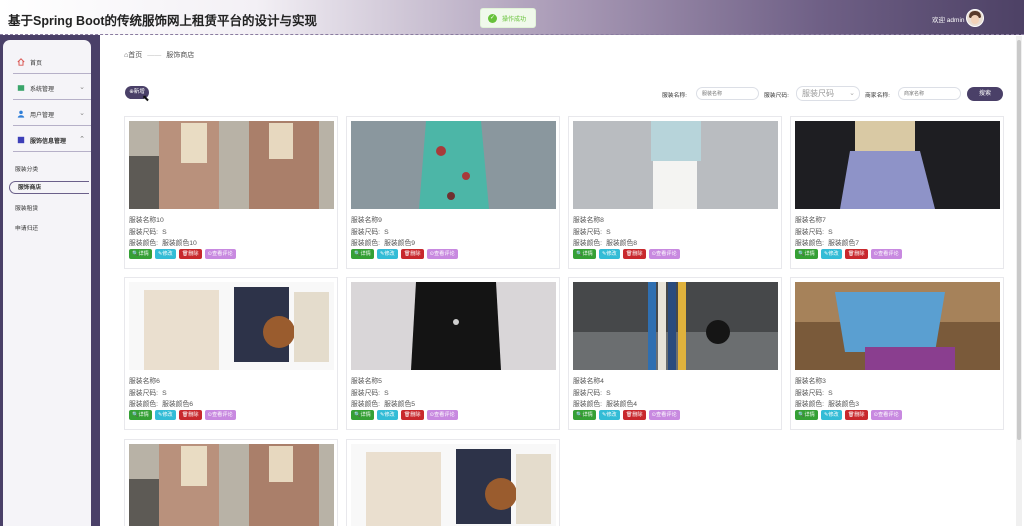 Image resolution: width=1024 pixels, height=526 pixels. Describe the element at coordinates (985, 94) in the screenshot. I see `search-button: 搜索` at that location.